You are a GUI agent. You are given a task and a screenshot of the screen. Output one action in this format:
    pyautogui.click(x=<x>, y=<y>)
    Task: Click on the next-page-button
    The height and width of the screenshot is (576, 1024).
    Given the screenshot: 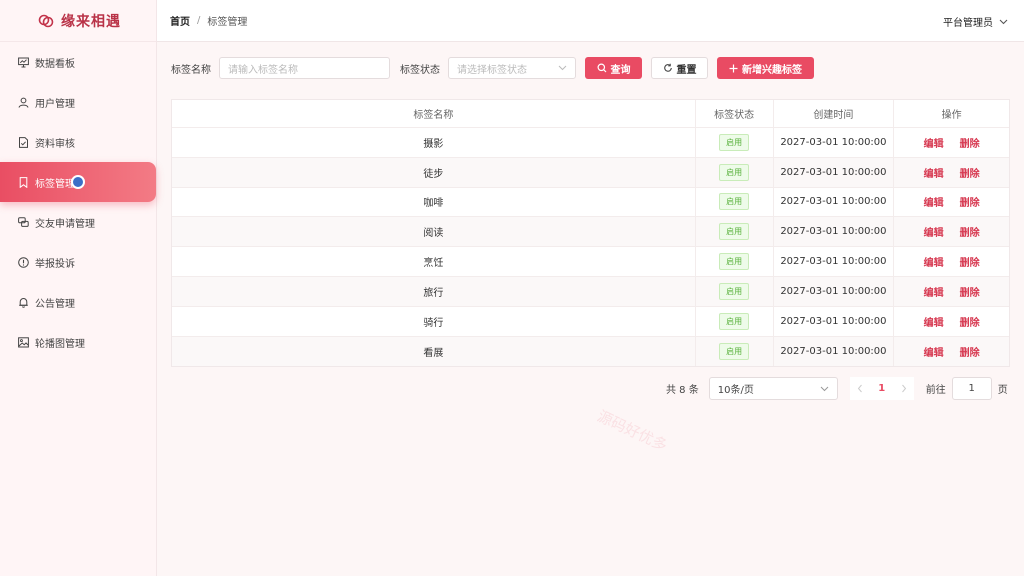 What is the action you would take?
    pyautogui.click(x=903, y=388)
    